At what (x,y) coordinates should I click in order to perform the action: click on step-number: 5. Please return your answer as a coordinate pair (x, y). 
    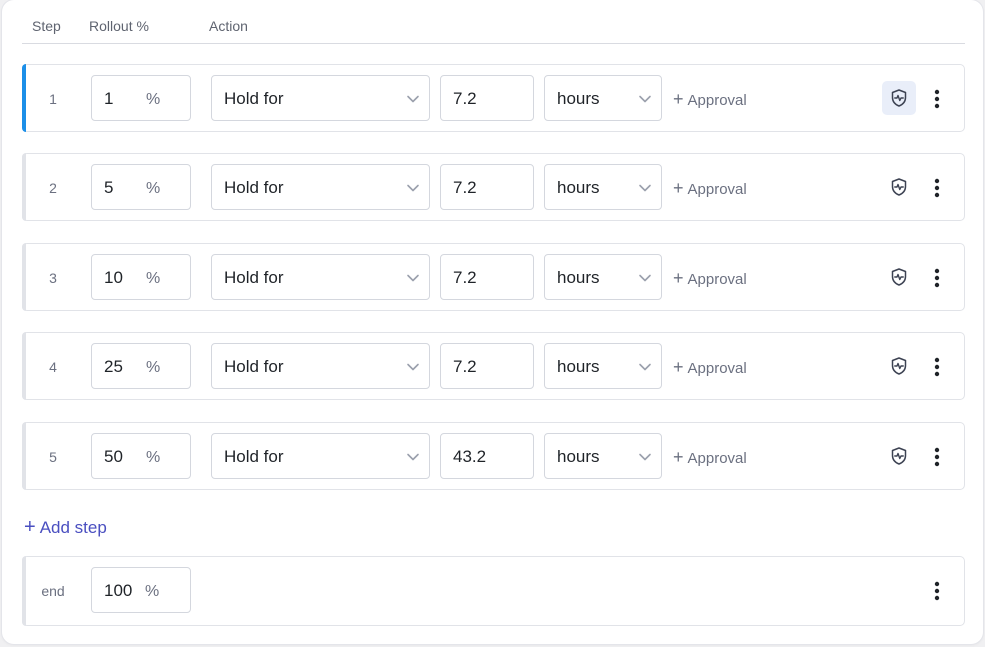
    Looking at the image, I should click on (53, 457).